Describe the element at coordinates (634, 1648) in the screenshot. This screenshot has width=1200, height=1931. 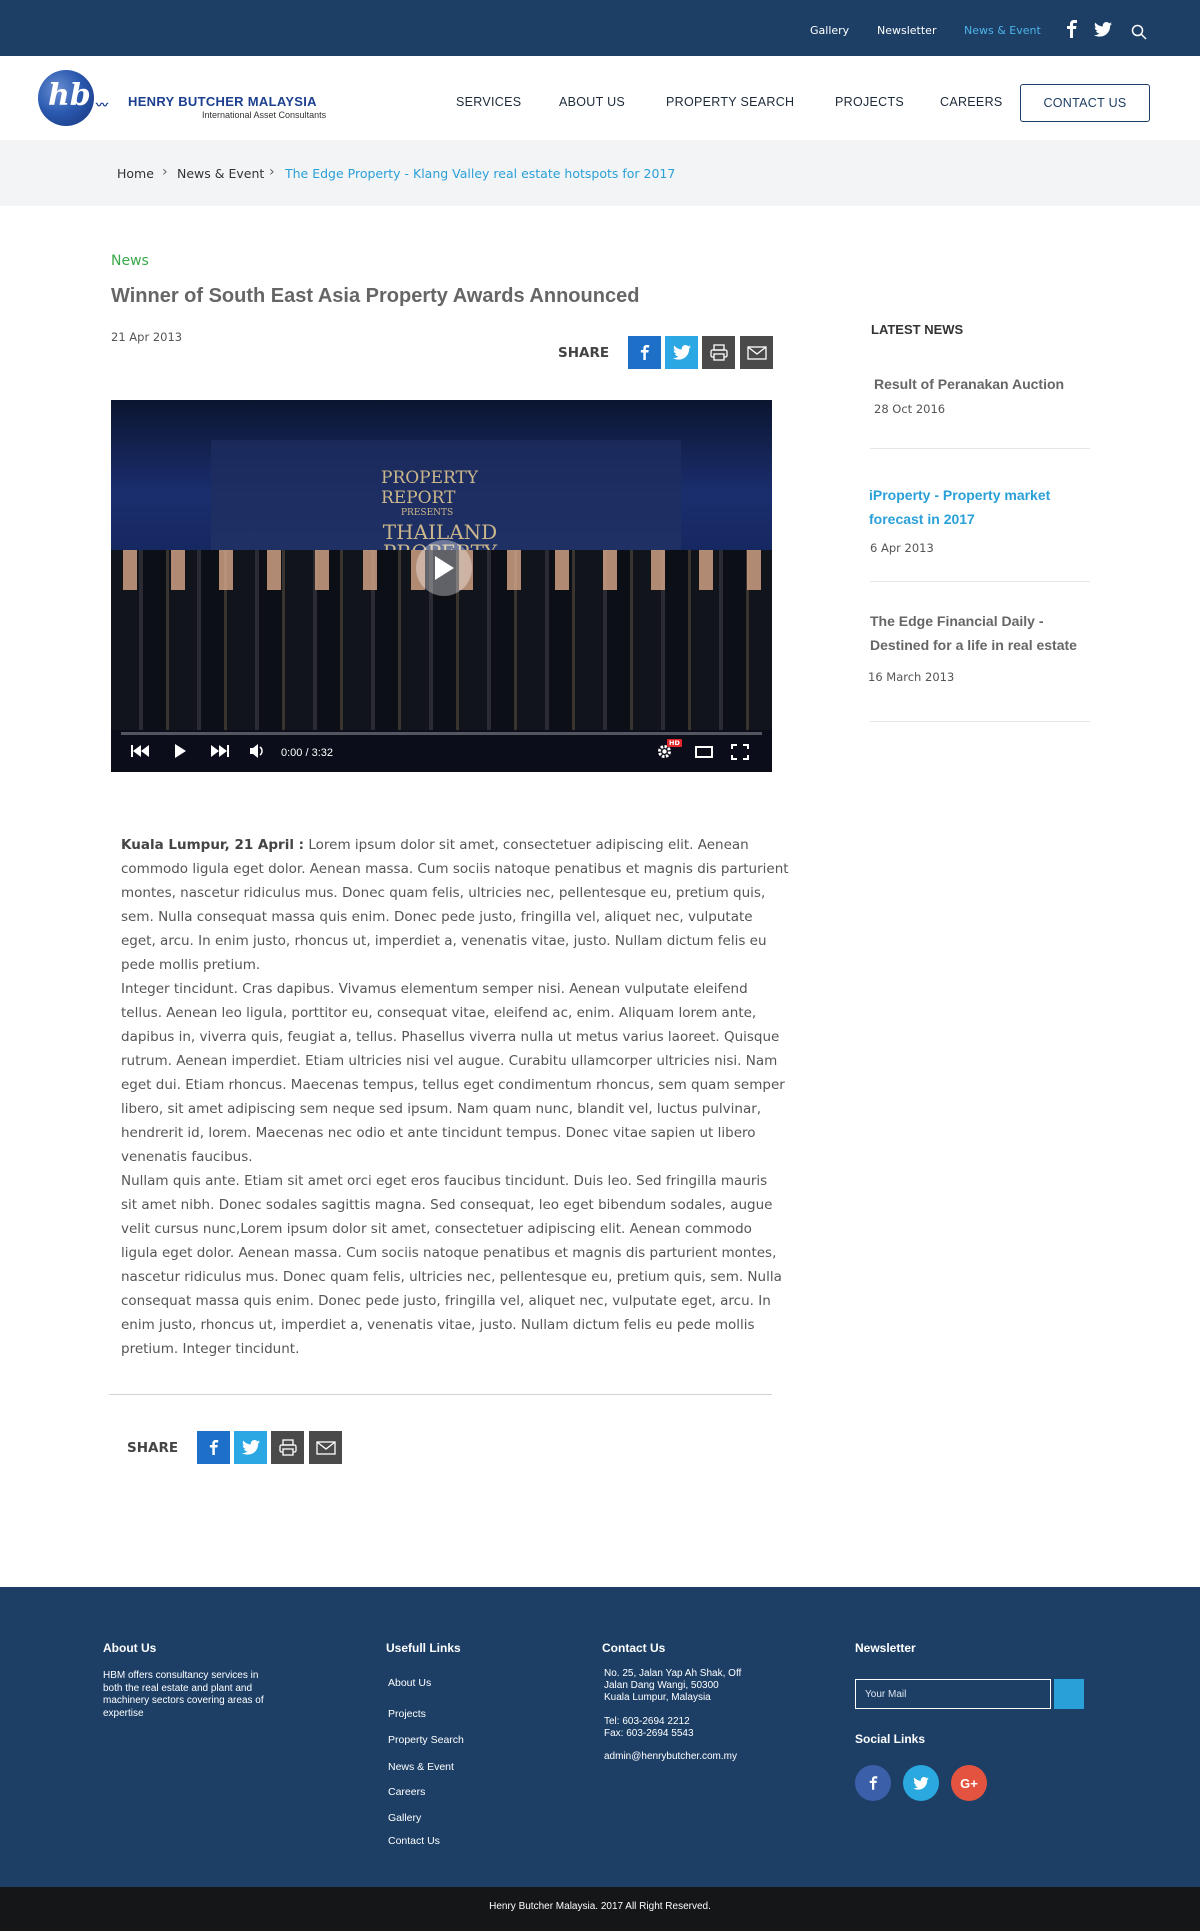
I see `footer-contact-heading: Contact Us` at that location.